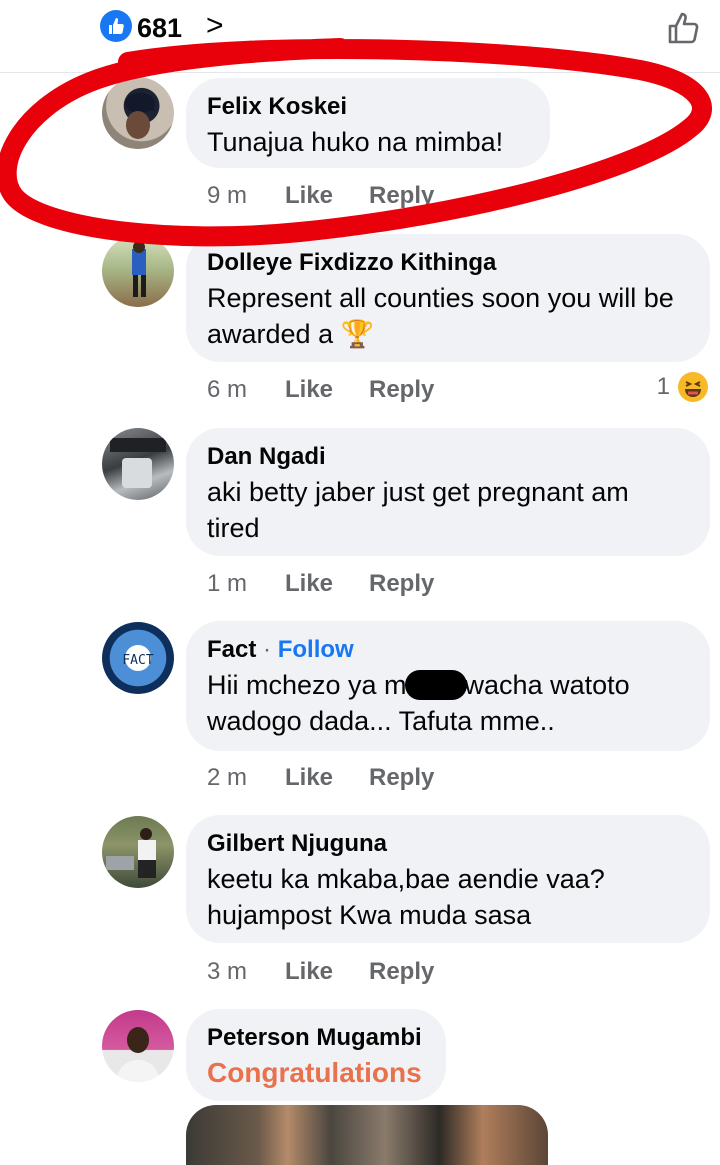 The height and width of the screenshot is (1165, 720). I want to click on reactions-bar: 681 >, so click(360, 36).